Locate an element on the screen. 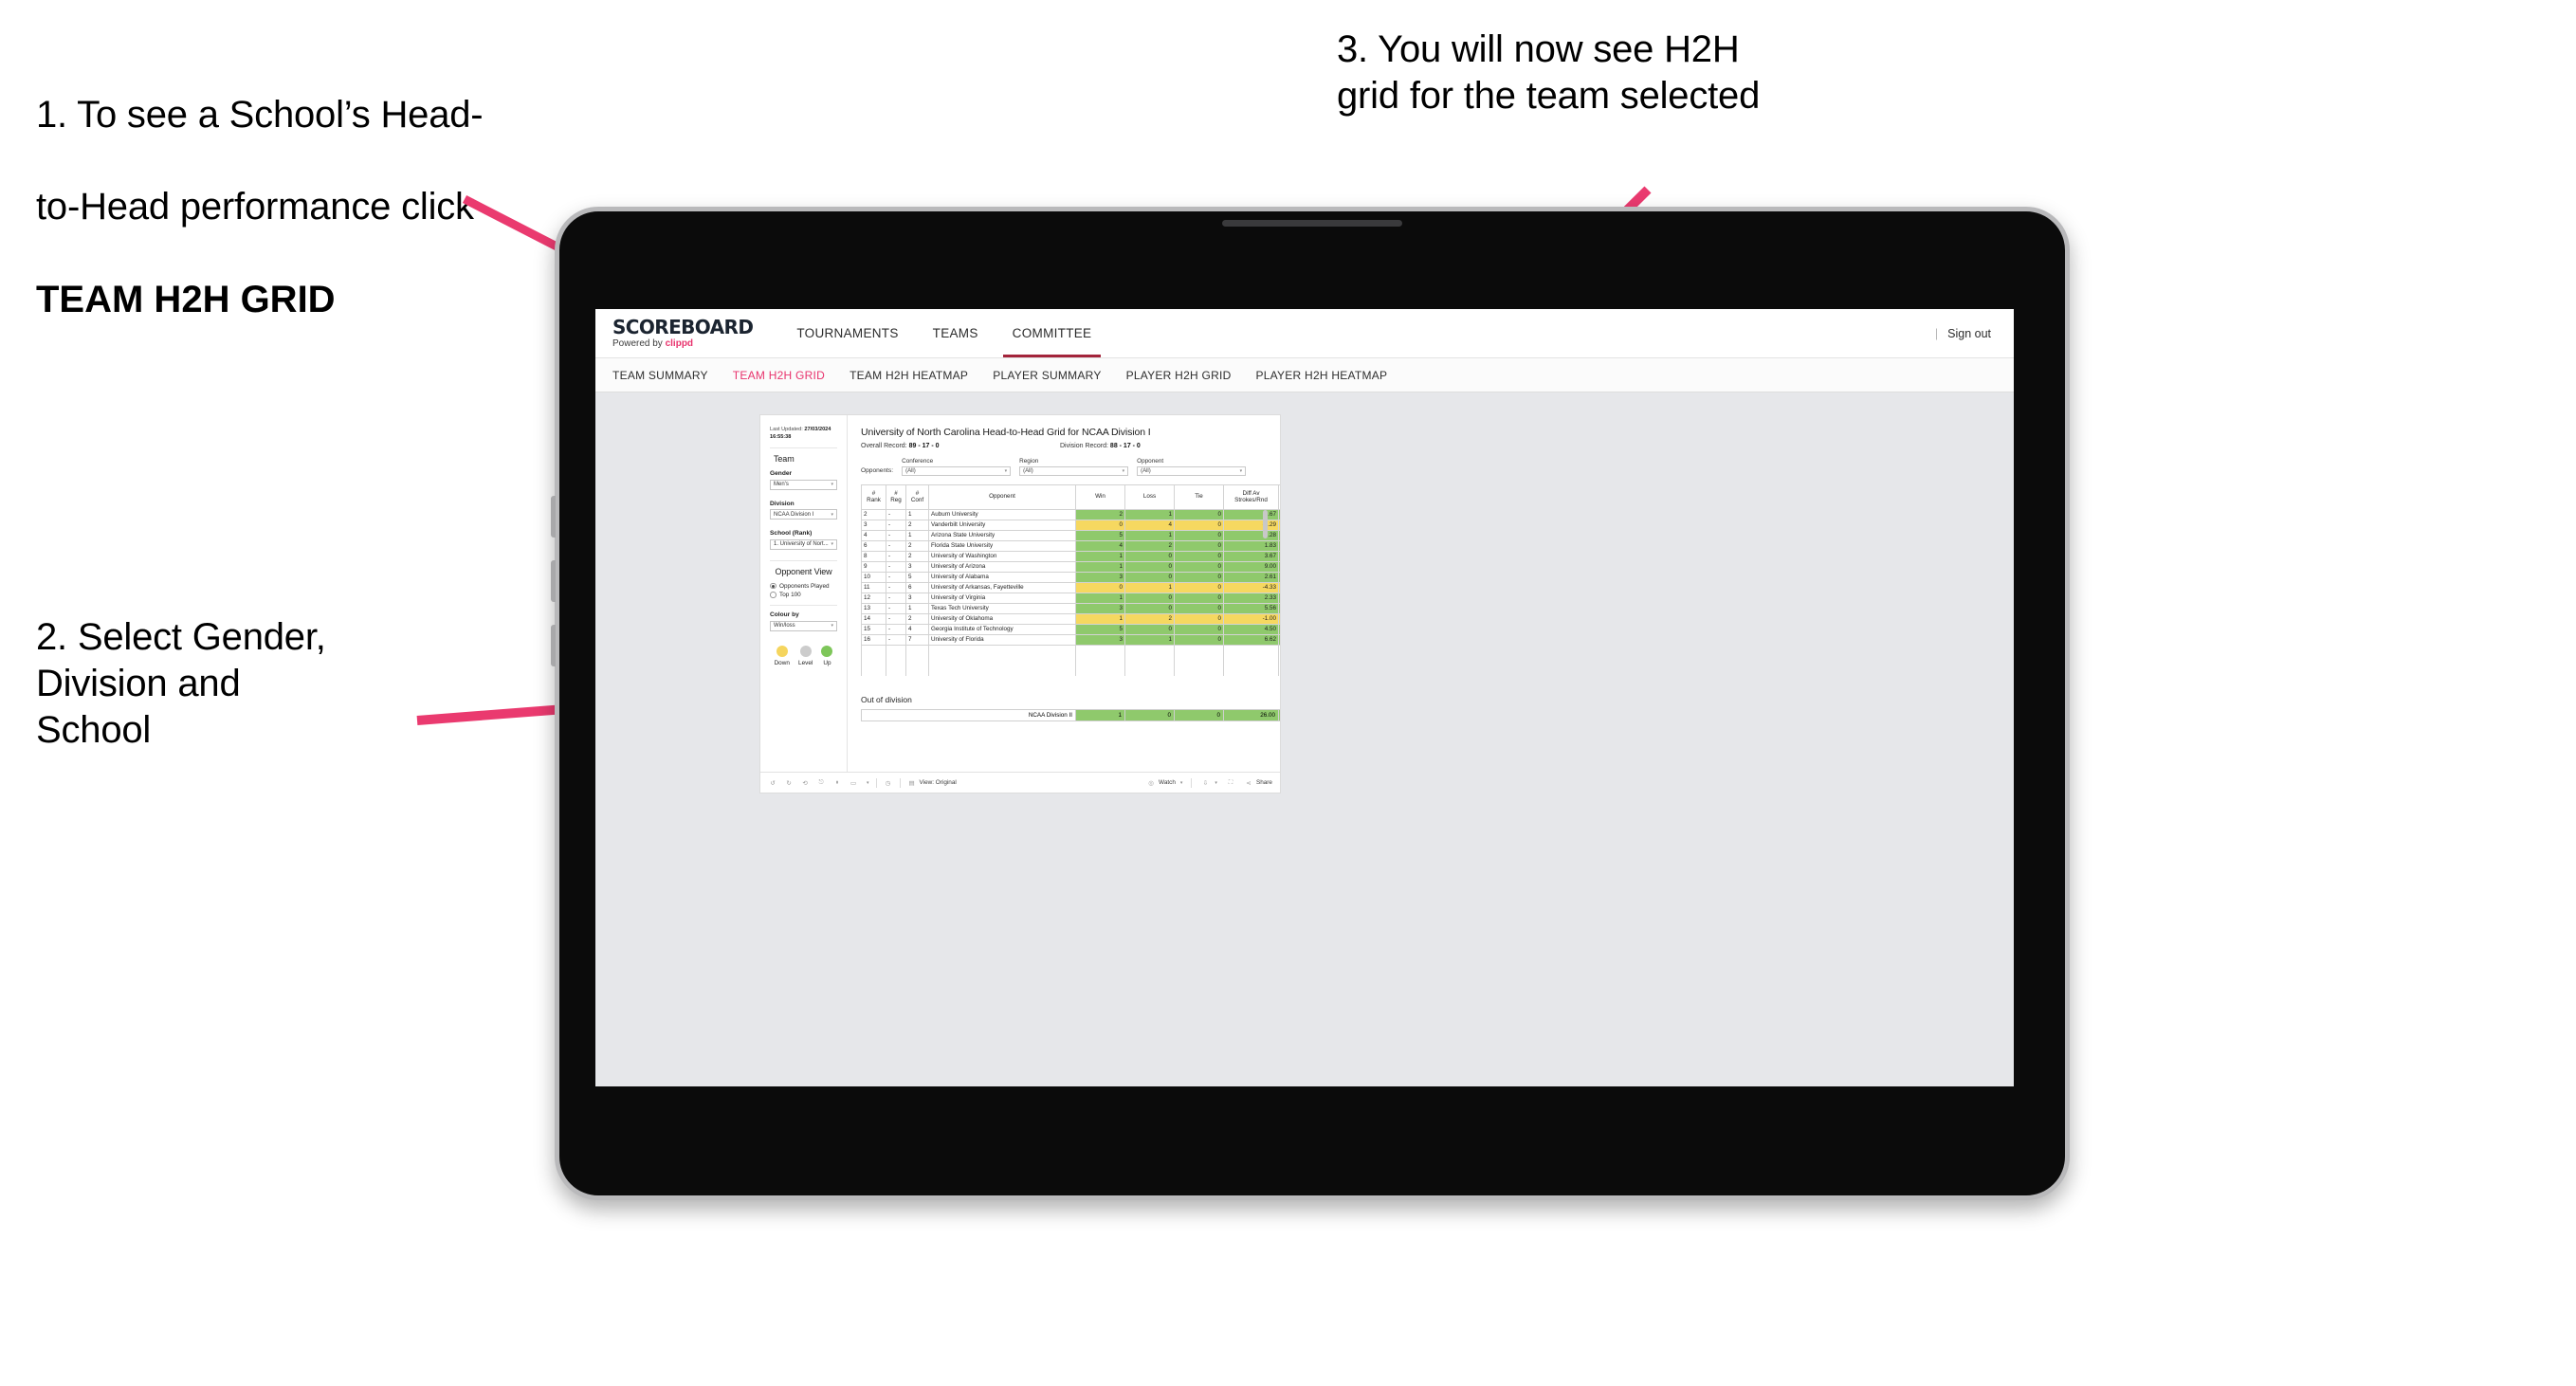  cell-opponent: University of Florida is located at coordinates (1002, 639).